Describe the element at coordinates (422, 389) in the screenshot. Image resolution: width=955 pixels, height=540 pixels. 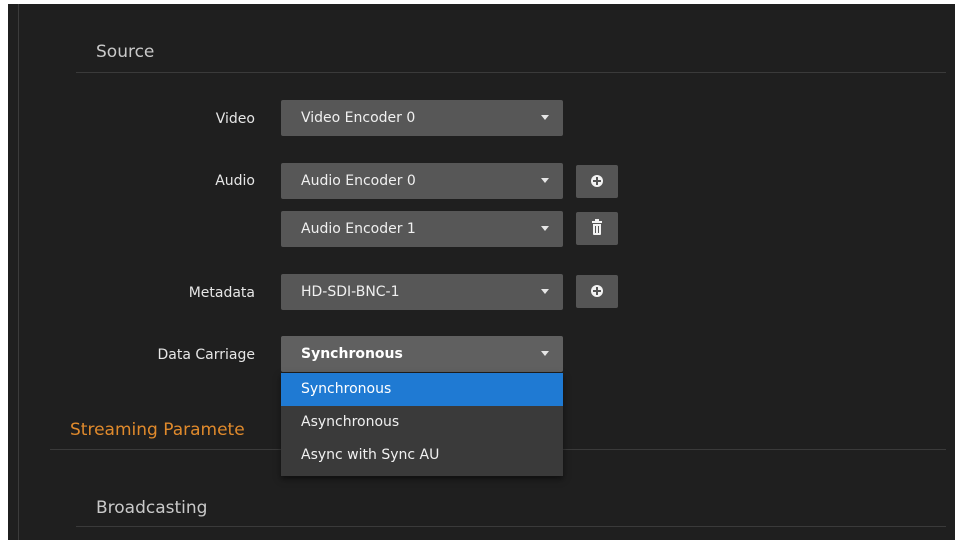
I see `dropdown-option-synchronous: Synchronous` at that location.